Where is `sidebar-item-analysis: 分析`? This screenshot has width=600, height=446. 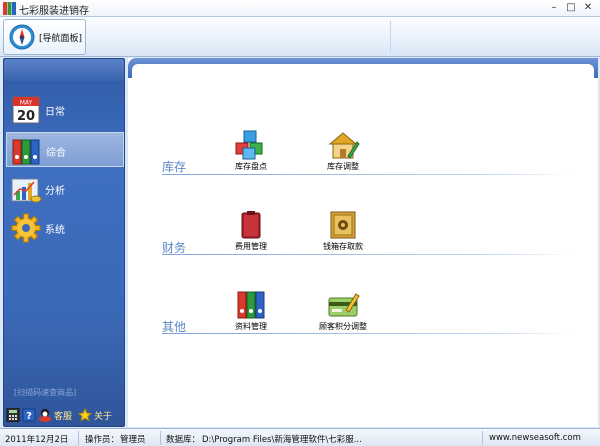
sidebar-item-analysis: 分析 is located at coordinates (65, 188).